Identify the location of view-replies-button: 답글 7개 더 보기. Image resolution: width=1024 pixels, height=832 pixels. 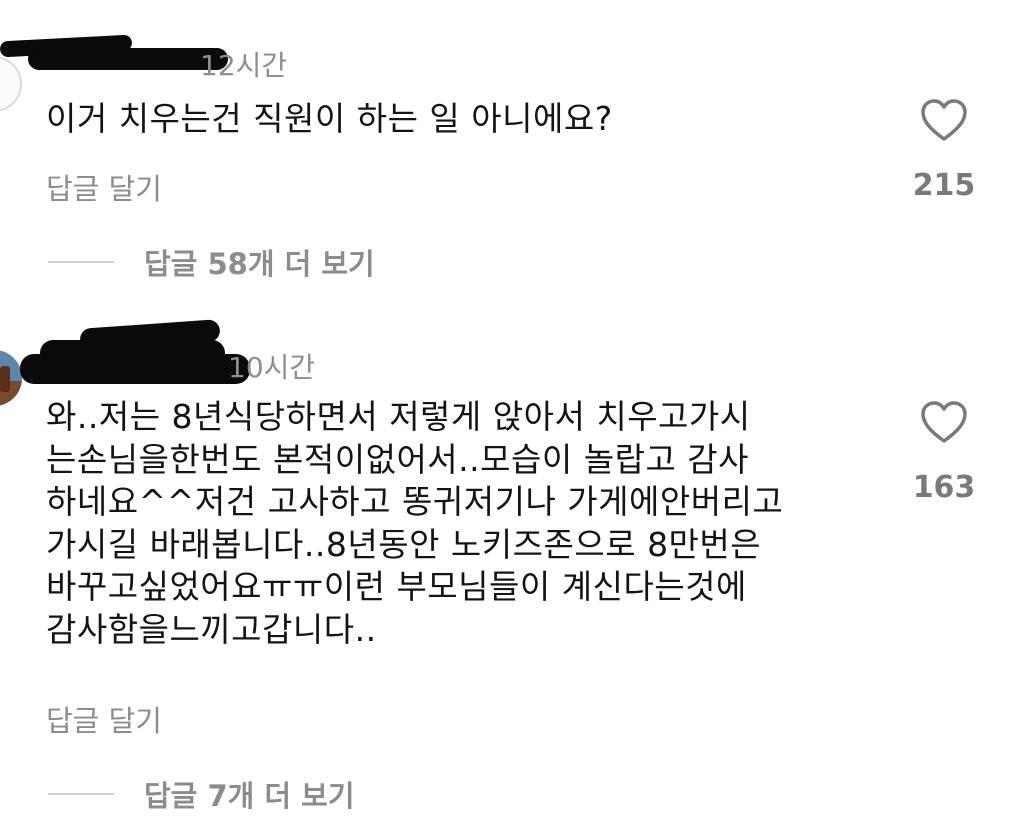
(201, 794).